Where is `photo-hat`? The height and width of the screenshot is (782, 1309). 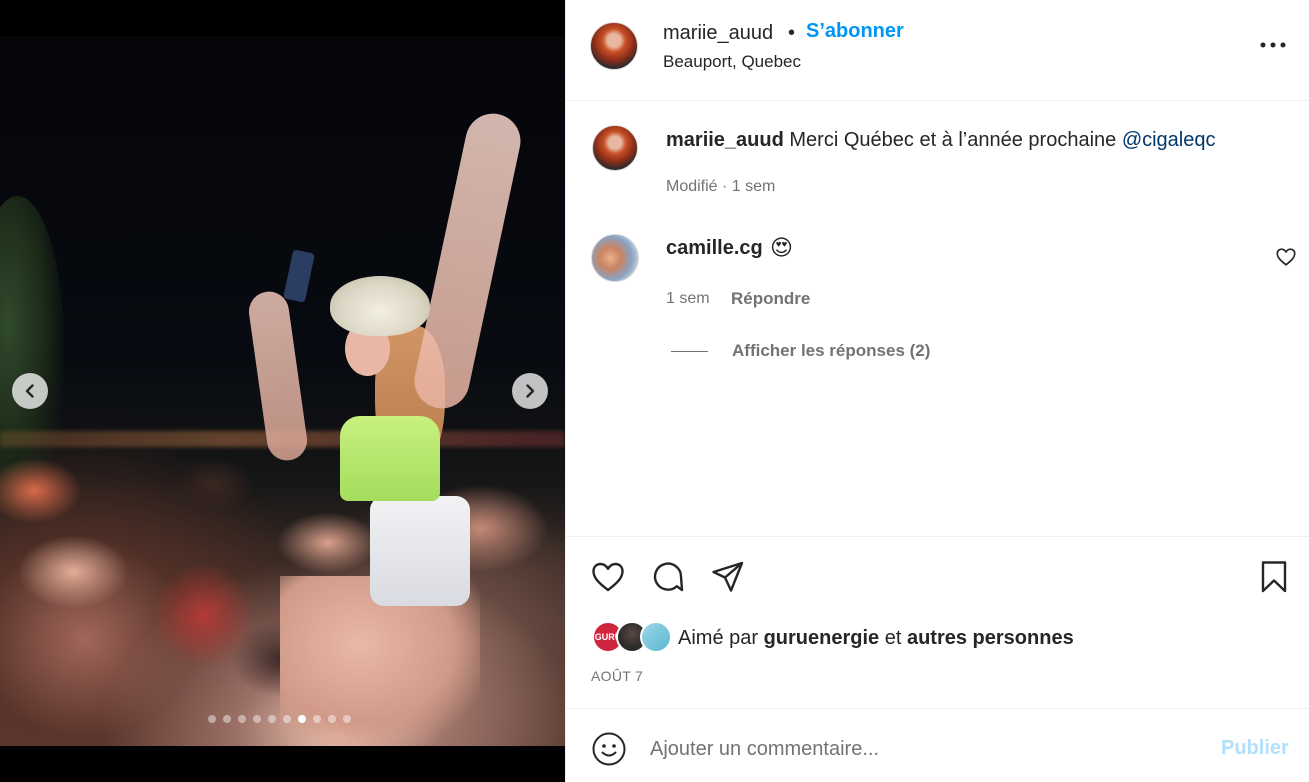
photo-hat is located at coordinates (380, 306).